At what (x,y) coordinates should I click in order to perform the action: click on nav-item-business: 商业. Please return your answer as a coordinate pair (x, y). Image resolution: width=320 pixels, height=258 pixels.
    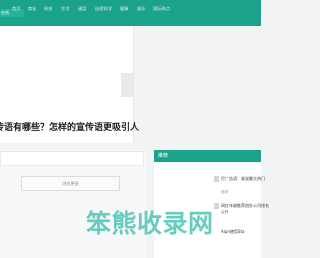
    Looking at the image, I should click on (32, 9).